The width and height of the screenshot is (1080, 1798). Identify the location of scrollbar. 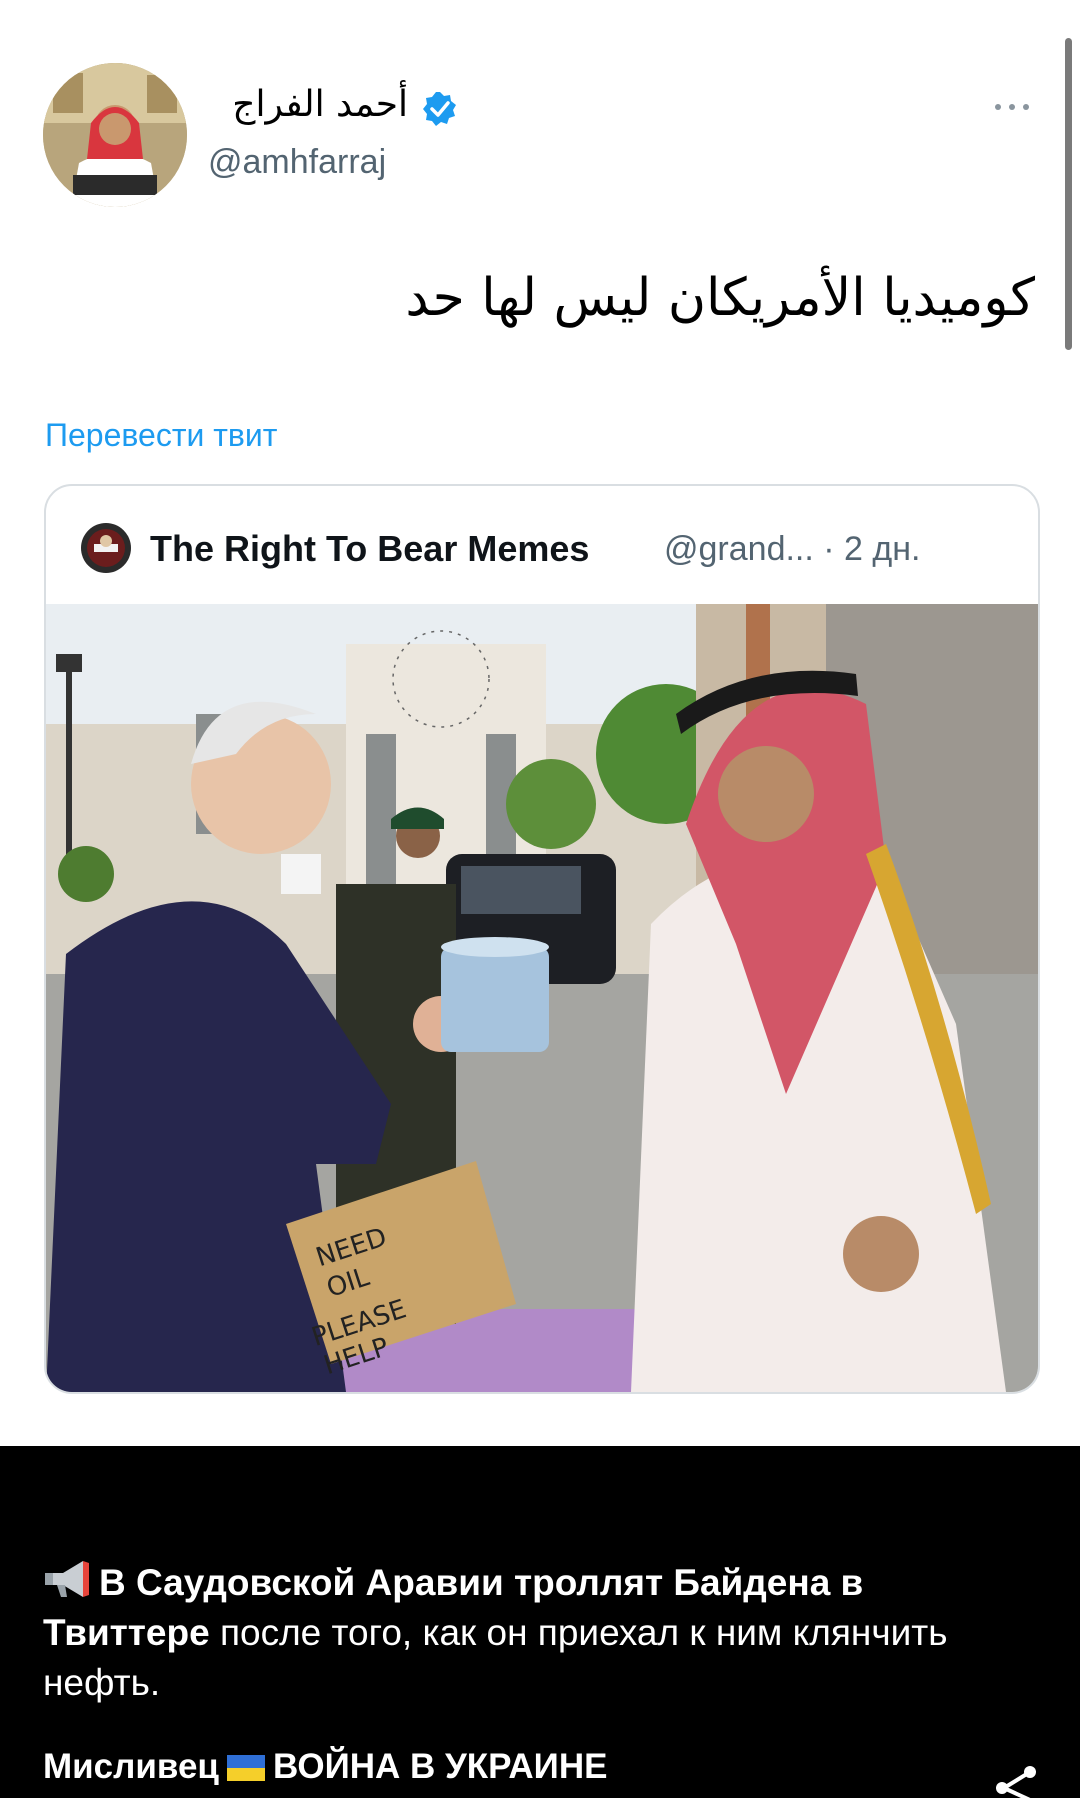
(1068, 194).